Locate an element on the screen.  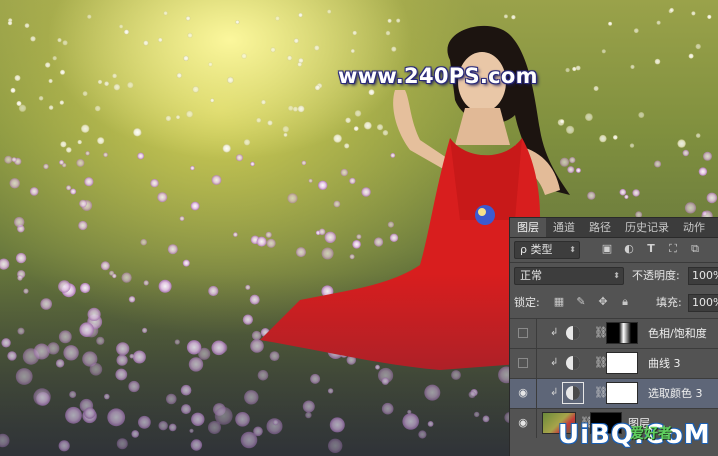
layer-filter-select: ρ 类型 ⬍ is located at coordinates (547, 250).